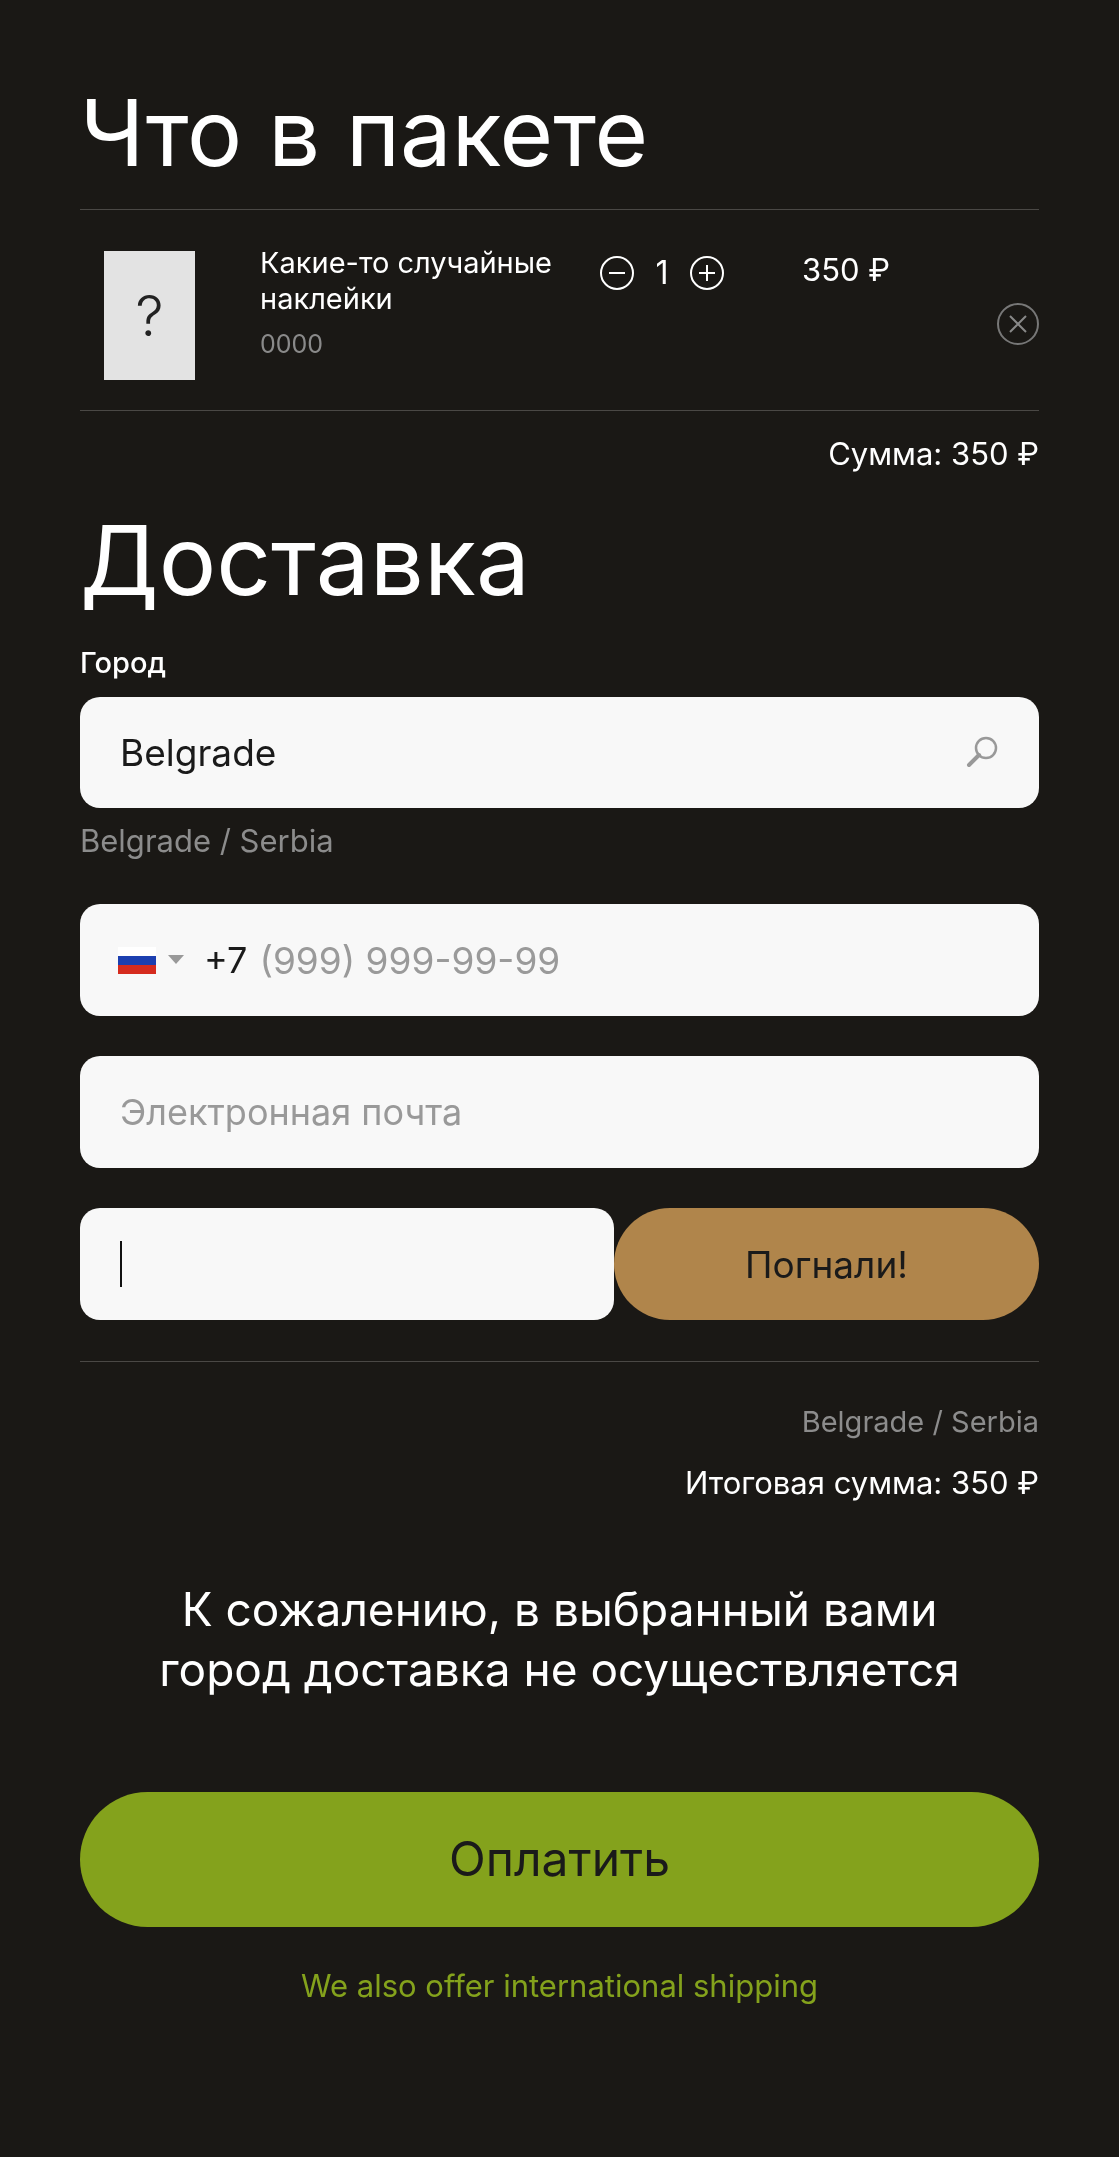 The height and width of the screenshot is (2157, 1119). What do you see at coordinates (933, 454) in the screenshot?
I see `cart-sum: Сумма: 350 ₽` at bounding box center [933, 454].